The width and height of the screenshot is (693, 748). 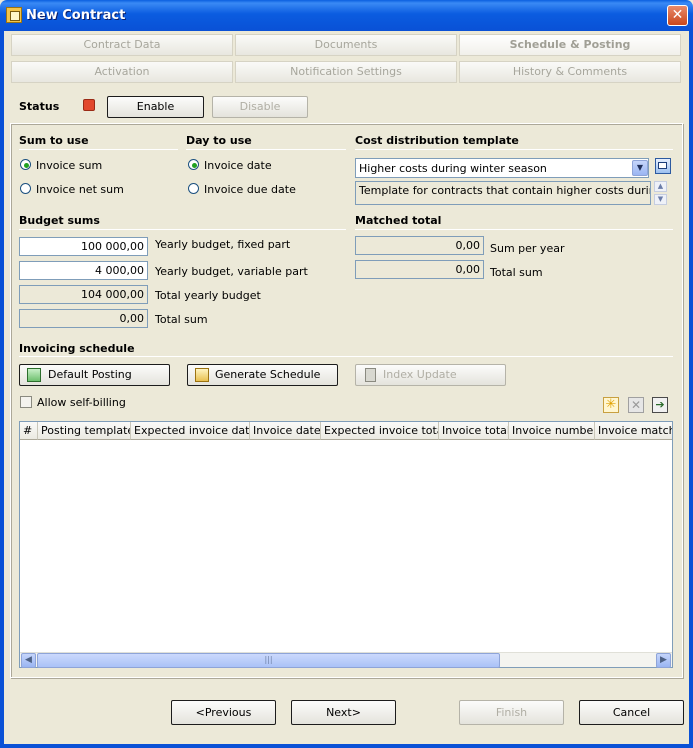 I want to click on disable-button: Disable, so click(x=260, y=107).